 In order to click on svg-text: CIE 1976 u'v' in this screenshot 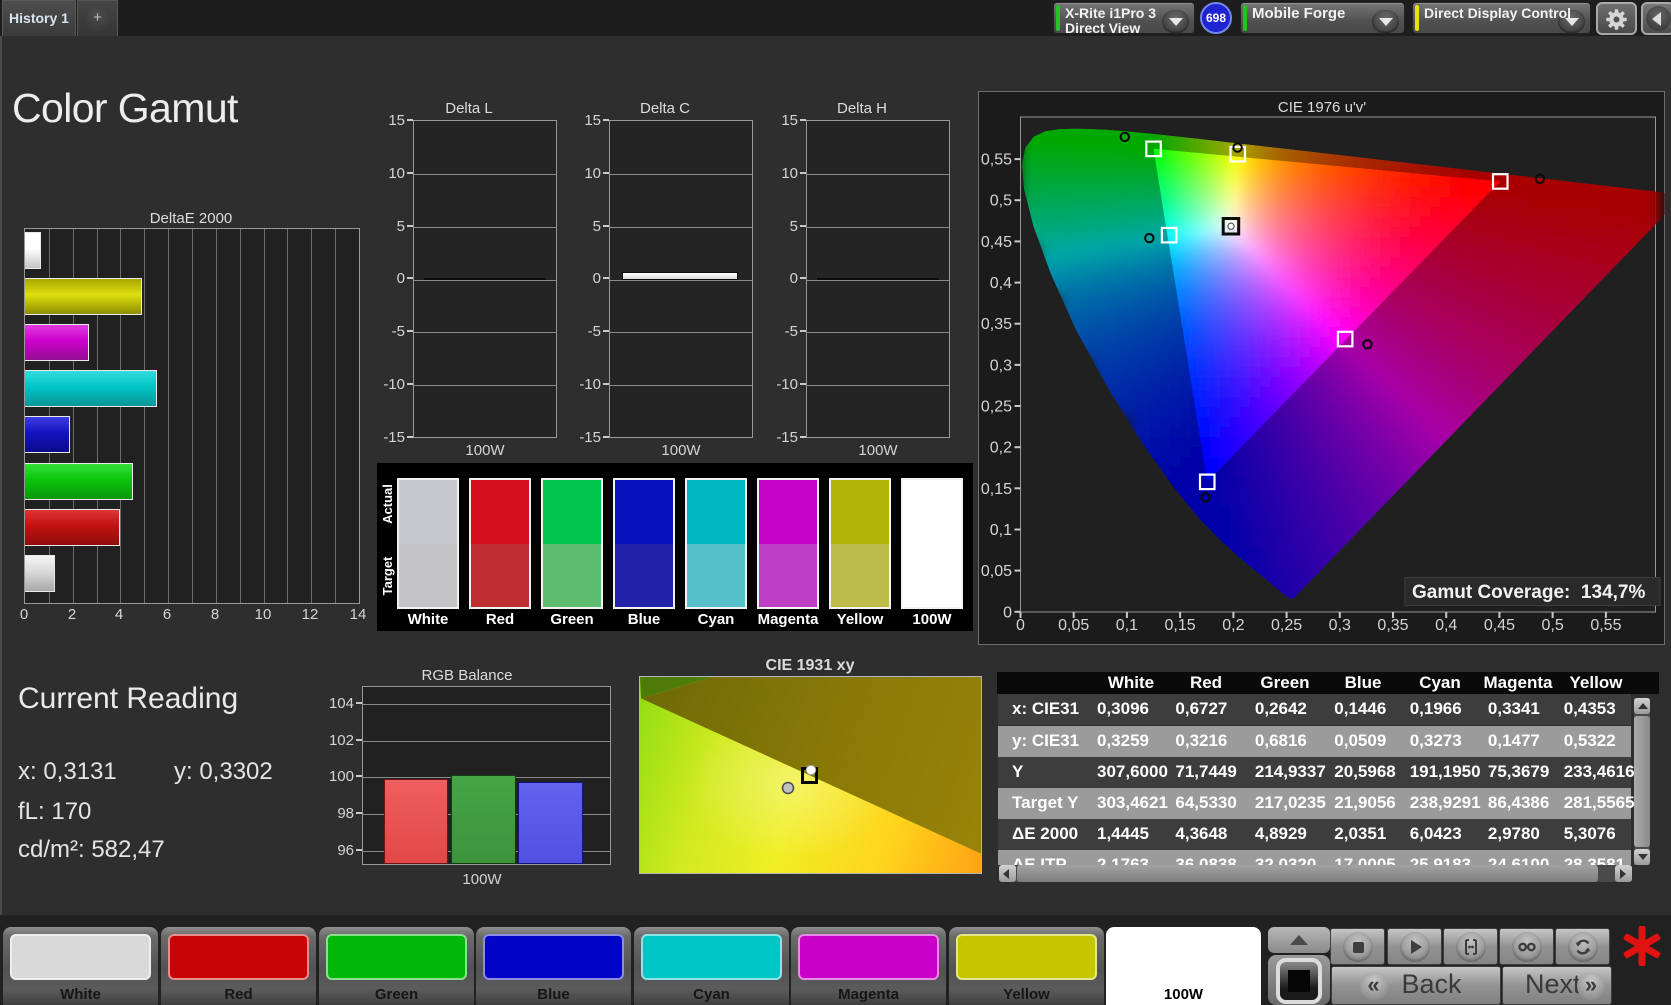, I will do `click(1322, 107)`.